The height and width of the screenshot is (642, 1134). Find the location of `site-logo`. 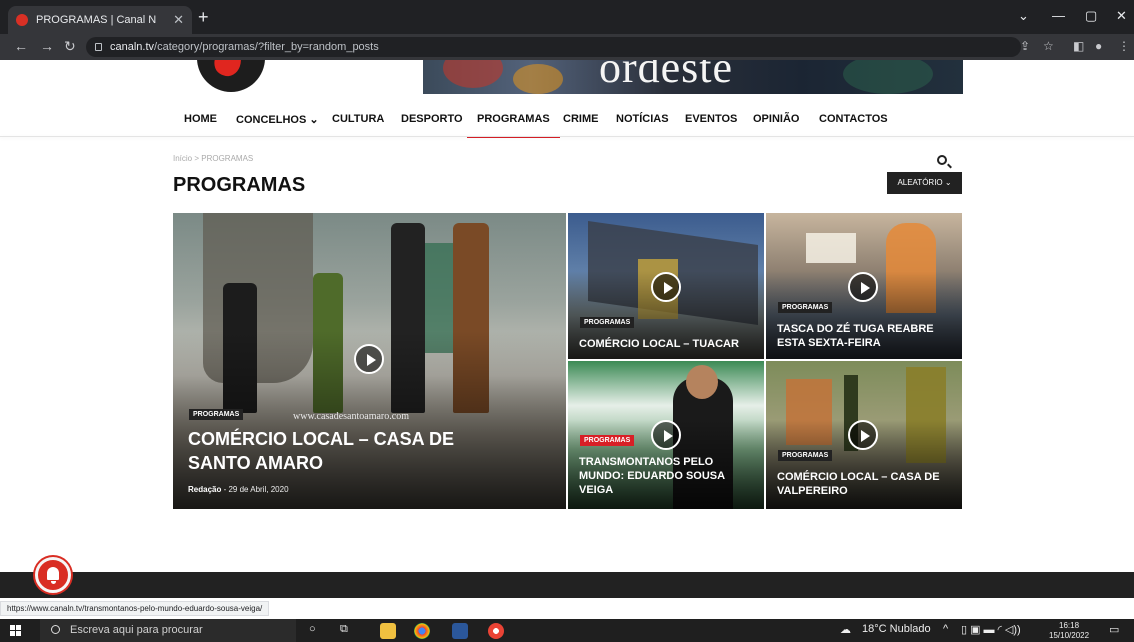

site-logo is located at coordinates (231, 76).